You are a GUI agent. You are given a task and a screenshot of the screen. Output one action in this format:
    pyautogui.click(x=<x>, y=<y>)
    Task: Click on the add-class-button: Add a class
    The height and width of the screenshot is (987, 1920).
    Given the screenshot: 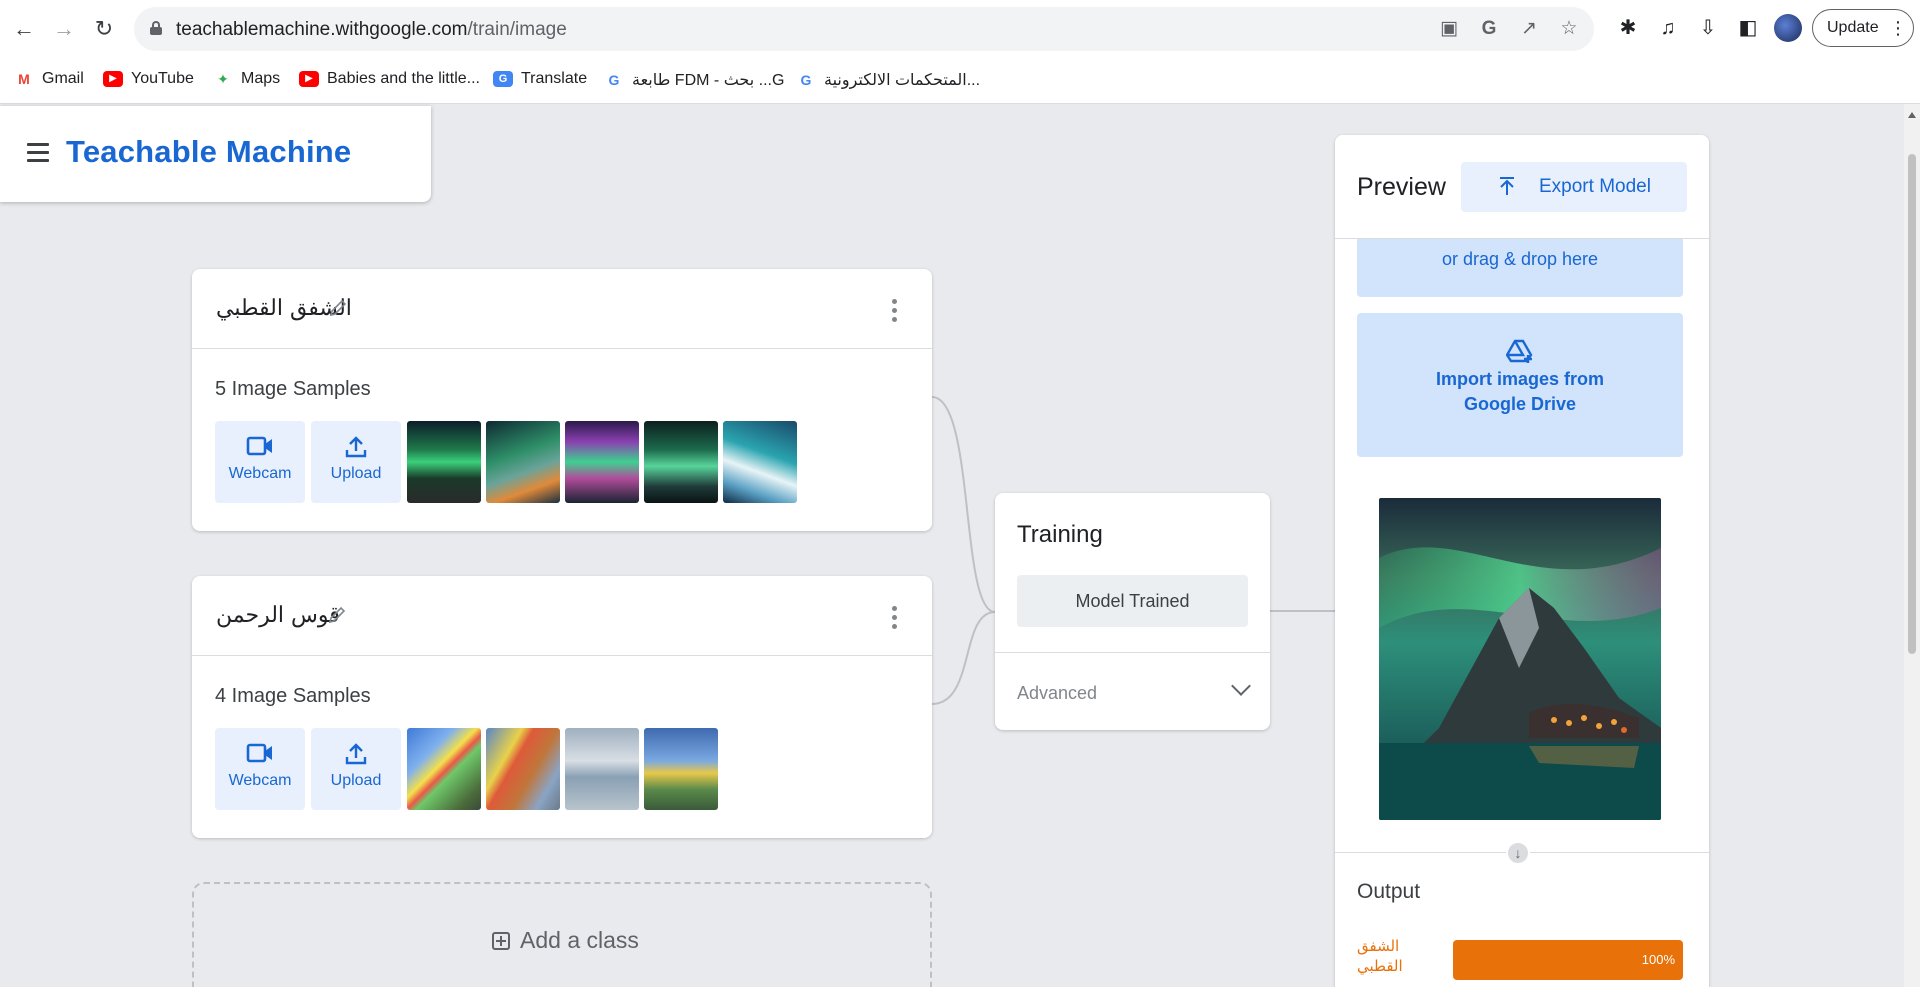 What is the action you would take?
    pyautogui.click(x=562, y=934)
    